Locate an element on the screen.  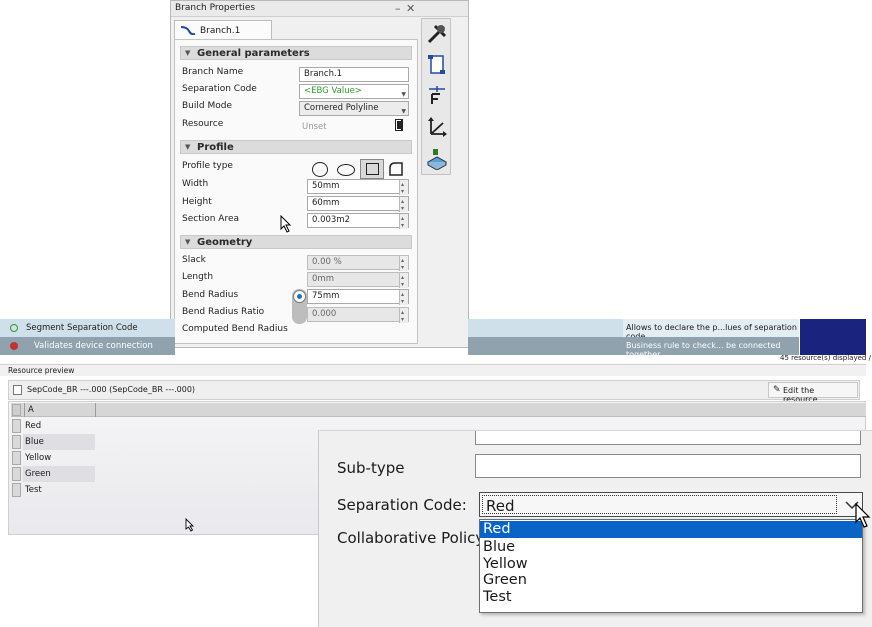
bend-radius-spinner is located at coordinates (403, 298).